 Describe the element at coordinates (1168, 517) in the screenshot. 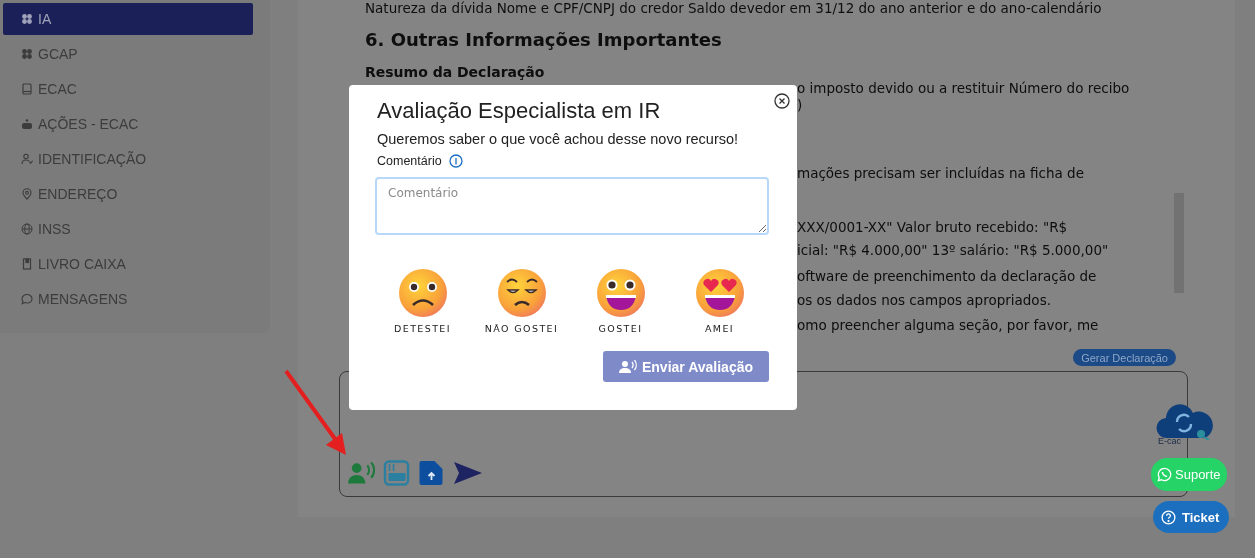

I see `help-icon` at that location.